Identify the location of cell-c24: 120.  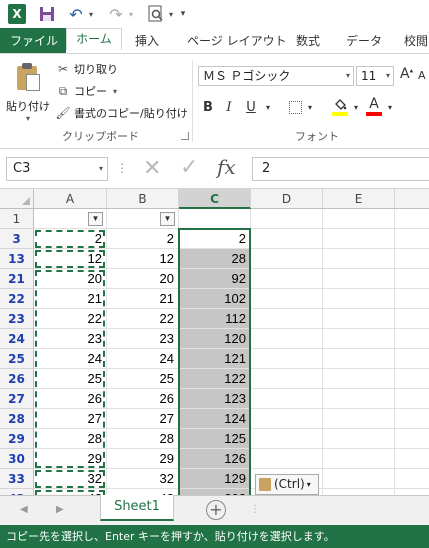
(215, 339).